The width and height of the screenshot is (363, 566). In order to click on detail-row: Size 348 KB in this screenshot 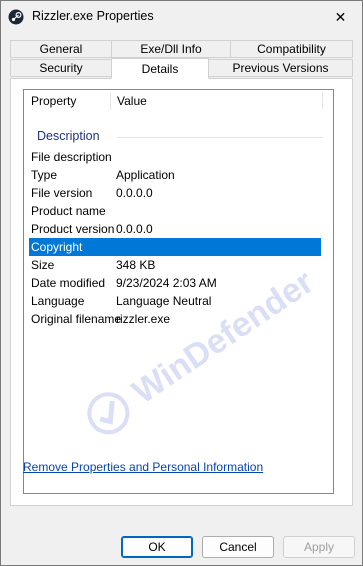, I will do `click(178, 265)`.